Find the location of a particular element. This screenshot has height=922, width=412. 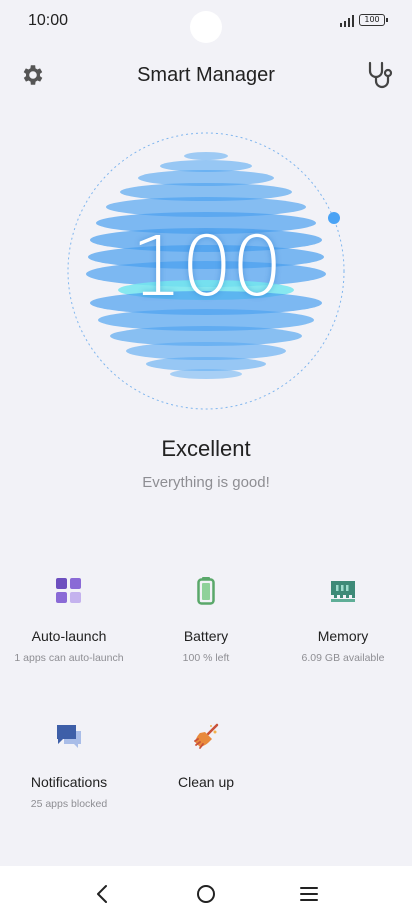

page-title: Smart Manager is located at coordinates (206, 75).